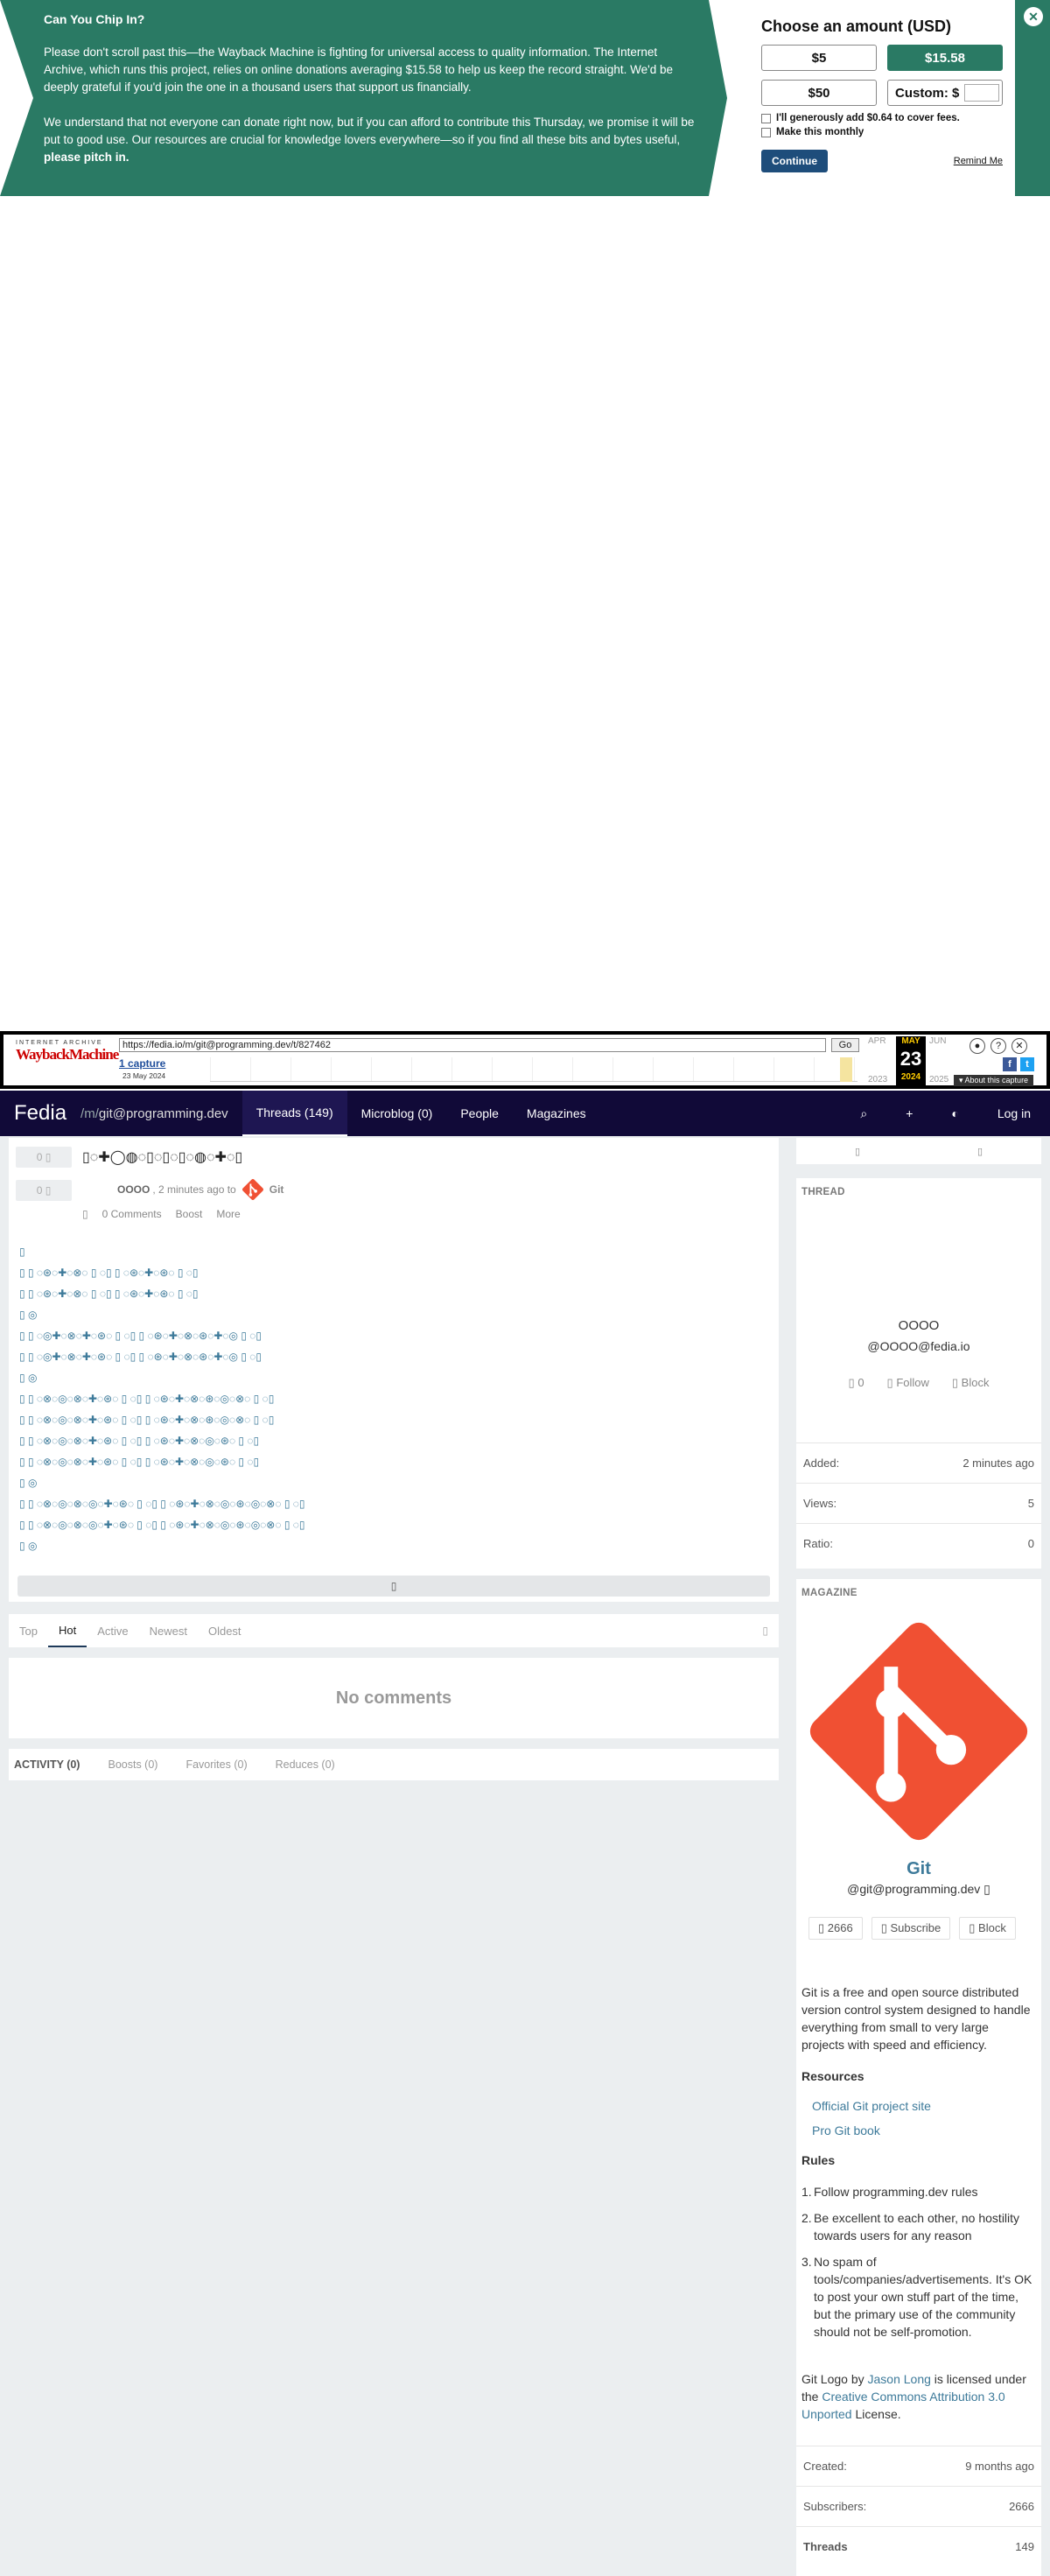  What do you see at coordinates (987, 1929) in the screenshot?
I see `block-magazine-button: ▯ Block` at bounding box center [987, 1929].